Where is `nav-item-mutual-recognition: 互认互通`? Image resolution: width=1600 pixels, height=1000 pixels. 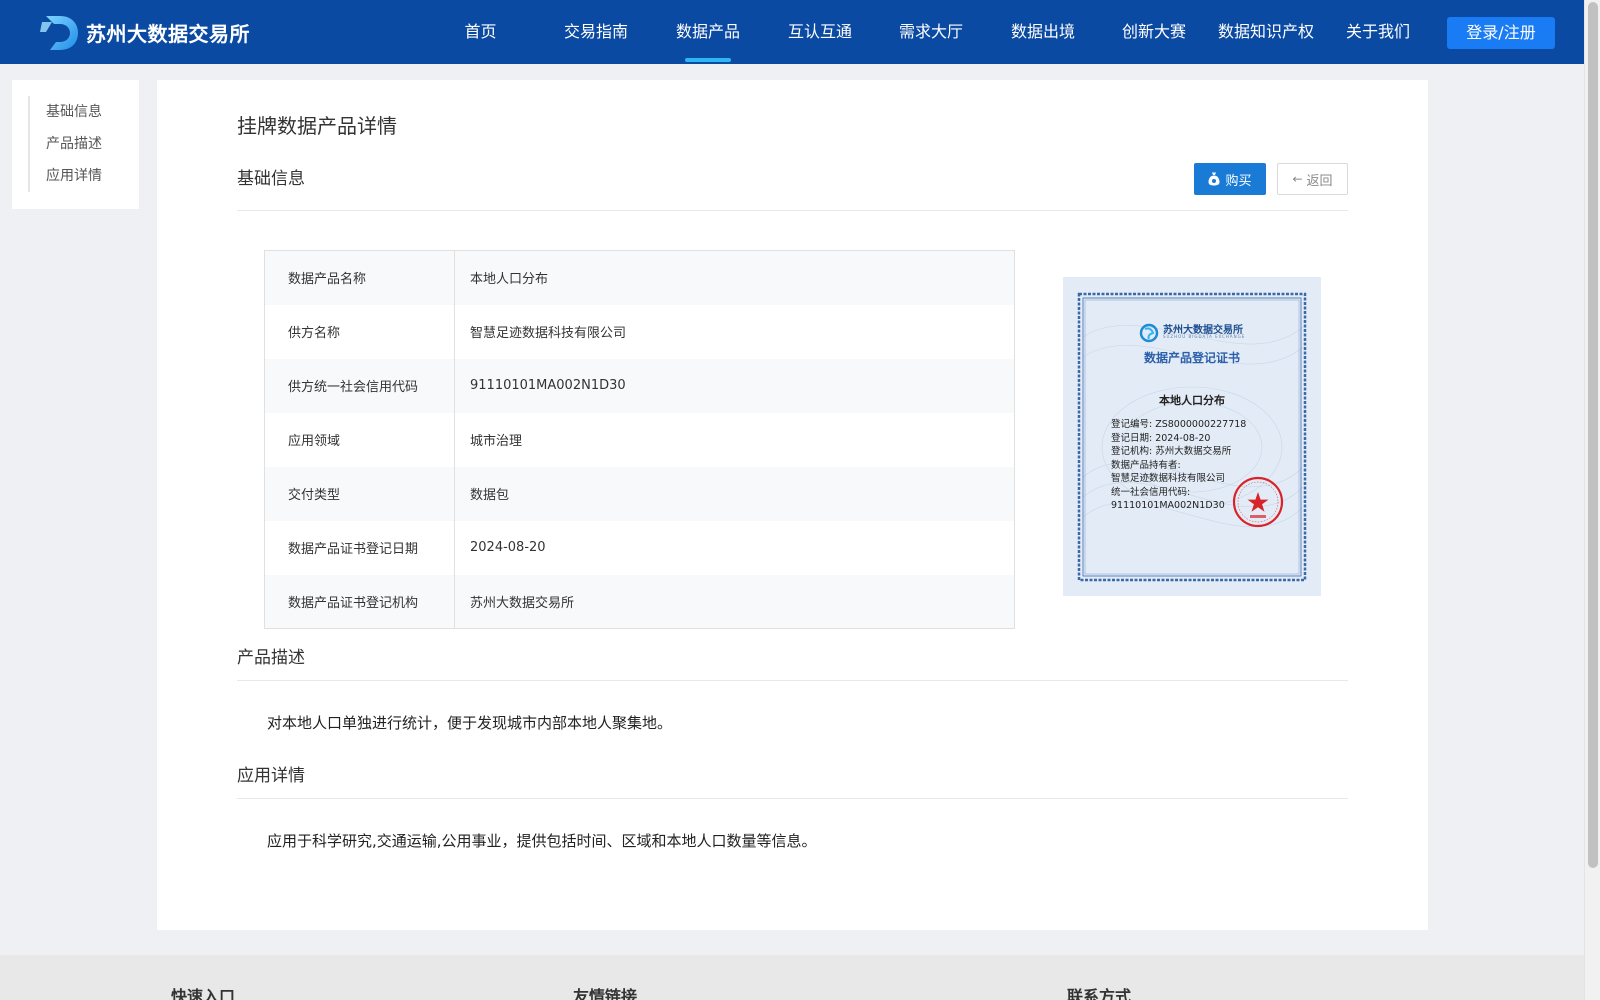 nav-item-mutual-recognition: 互认互通 is located at coordinates (820, 32).